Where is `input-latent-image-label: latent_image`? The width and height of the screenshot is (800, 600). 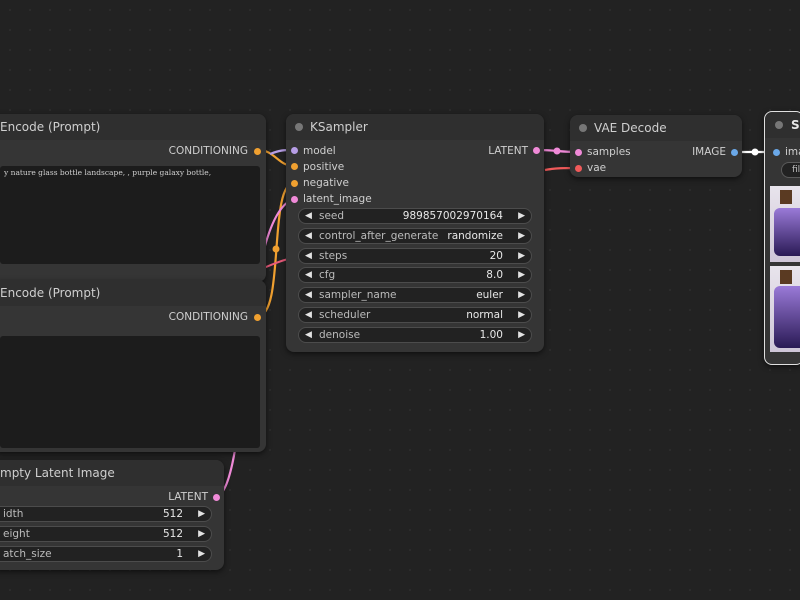 input-latent-image-label: latent_image is located at coordinates (337, 199).